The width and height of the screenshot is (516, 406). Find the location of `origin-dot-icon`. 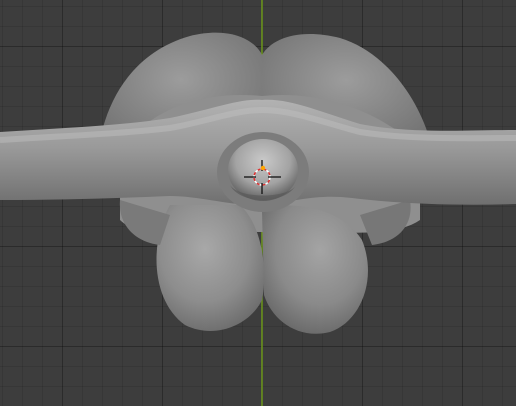

origin-dot-icon is located at coordinates (263, 168).